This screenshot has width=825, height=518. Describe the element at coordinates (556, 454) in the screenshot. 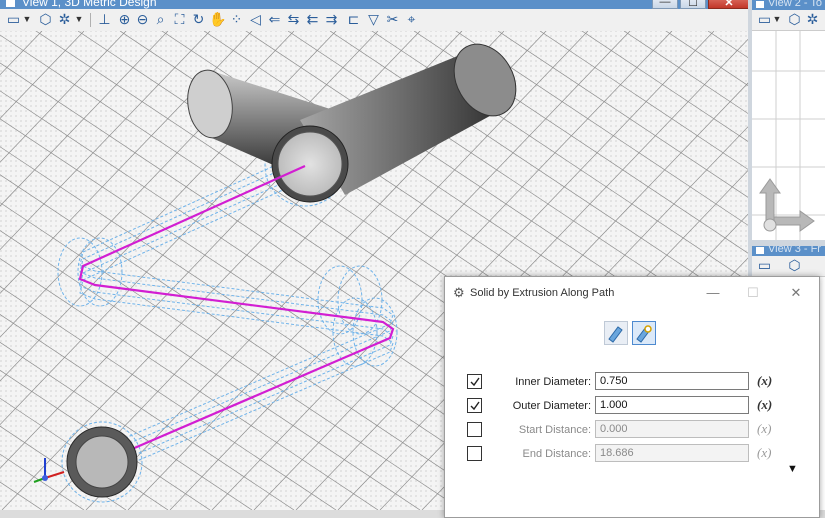

I see `end-distance-label: End Distance:` at that location.